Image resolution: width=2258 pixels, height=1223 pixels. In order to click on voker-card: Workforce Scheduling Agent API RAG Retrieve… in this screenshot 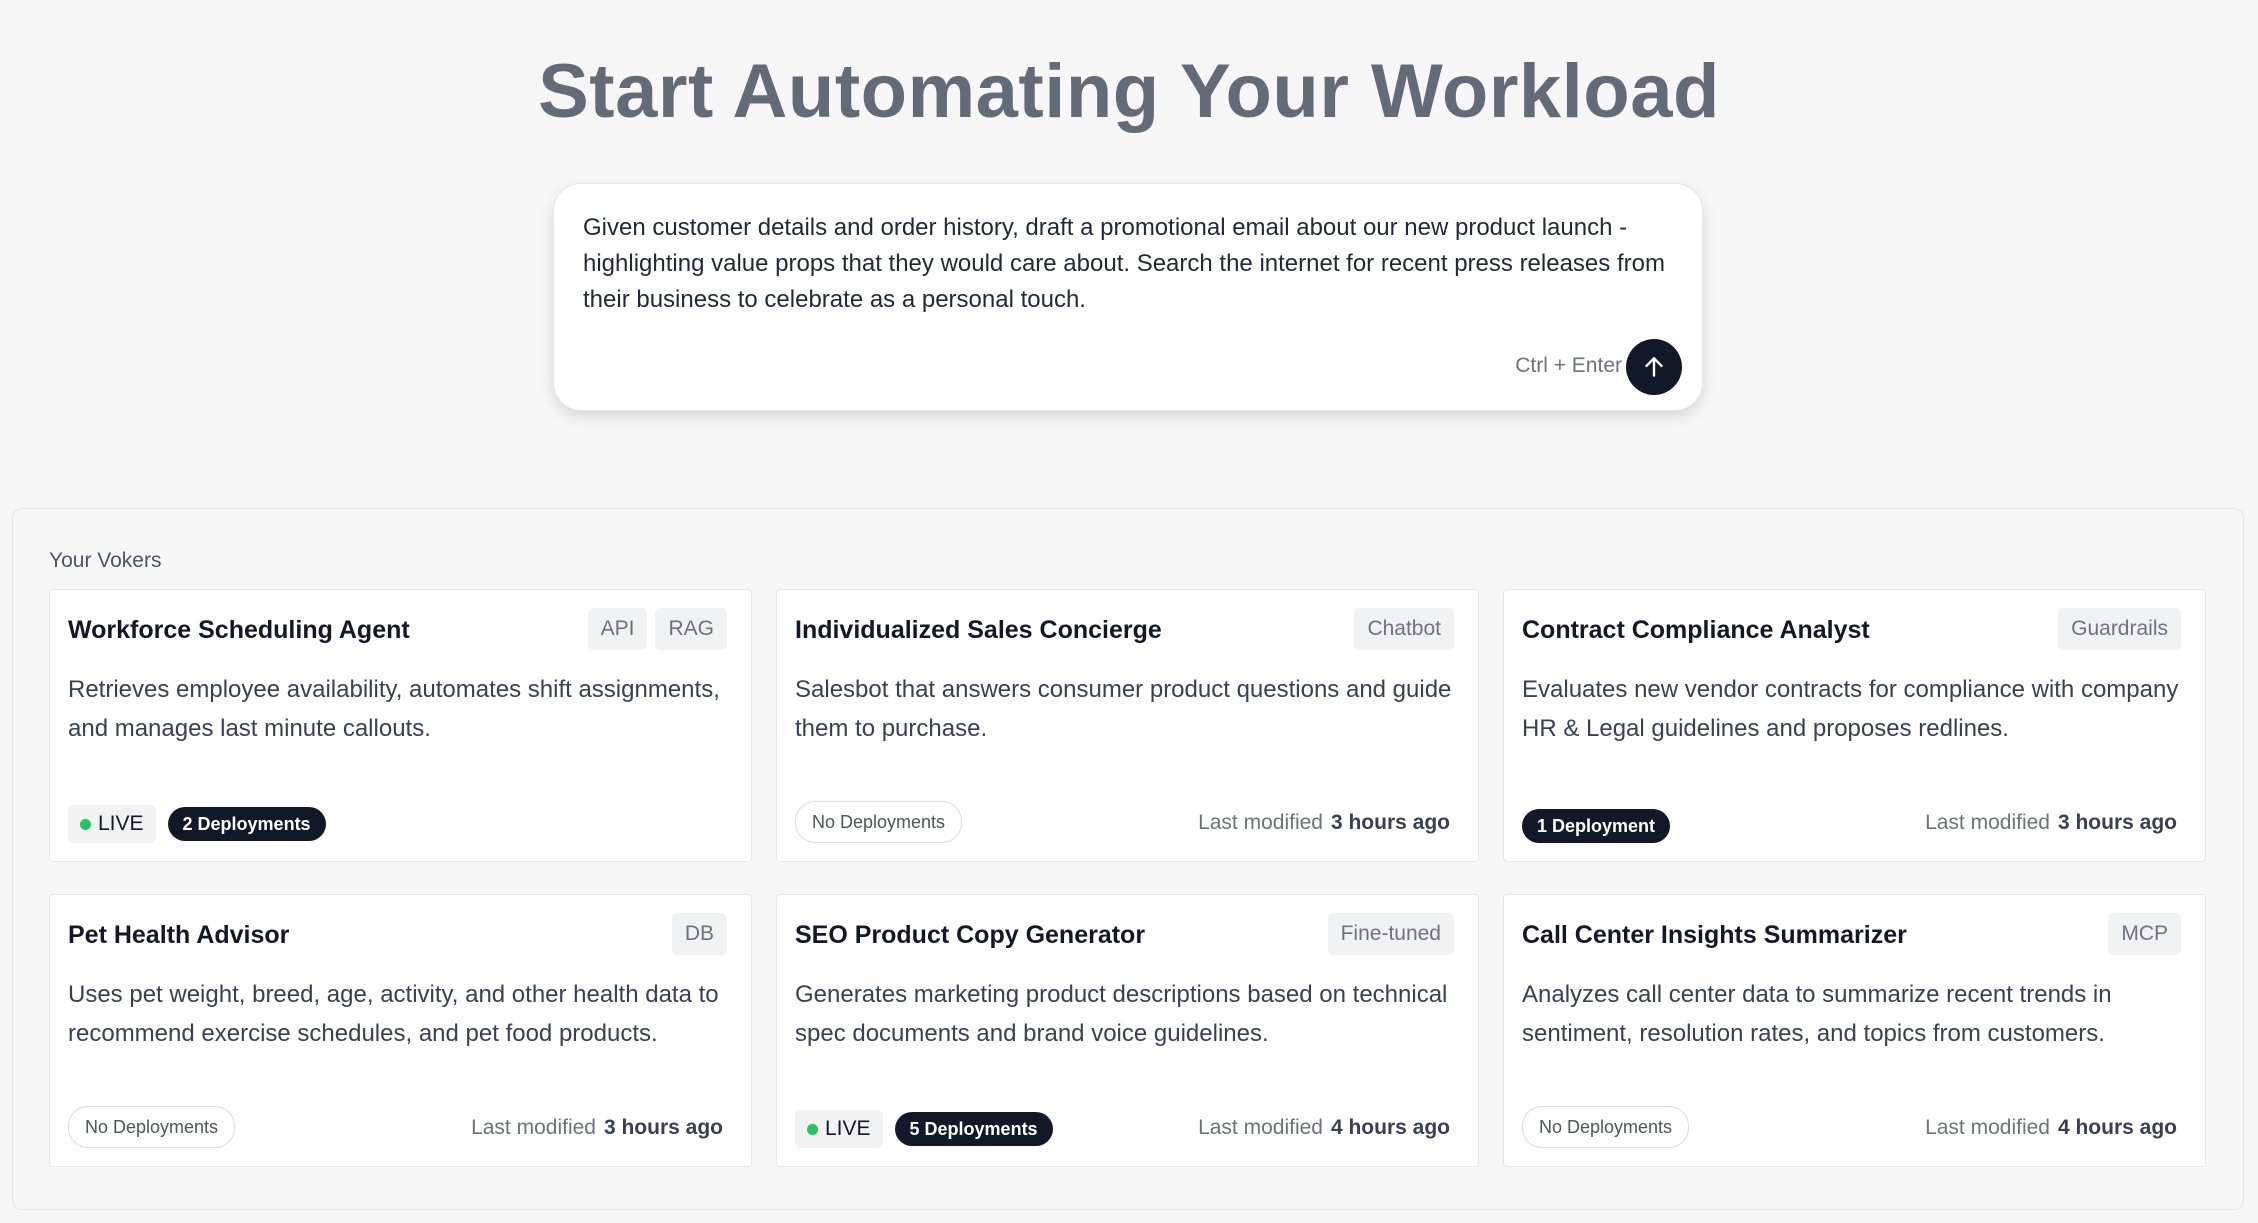, I will do `click(400, 725)`.